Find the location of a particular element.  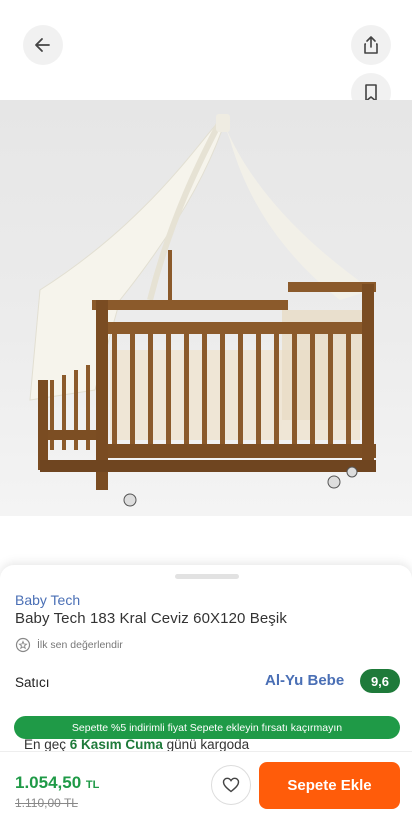

seller-name-link: Al-Yu Bebe is located at coordinates (304, 680).